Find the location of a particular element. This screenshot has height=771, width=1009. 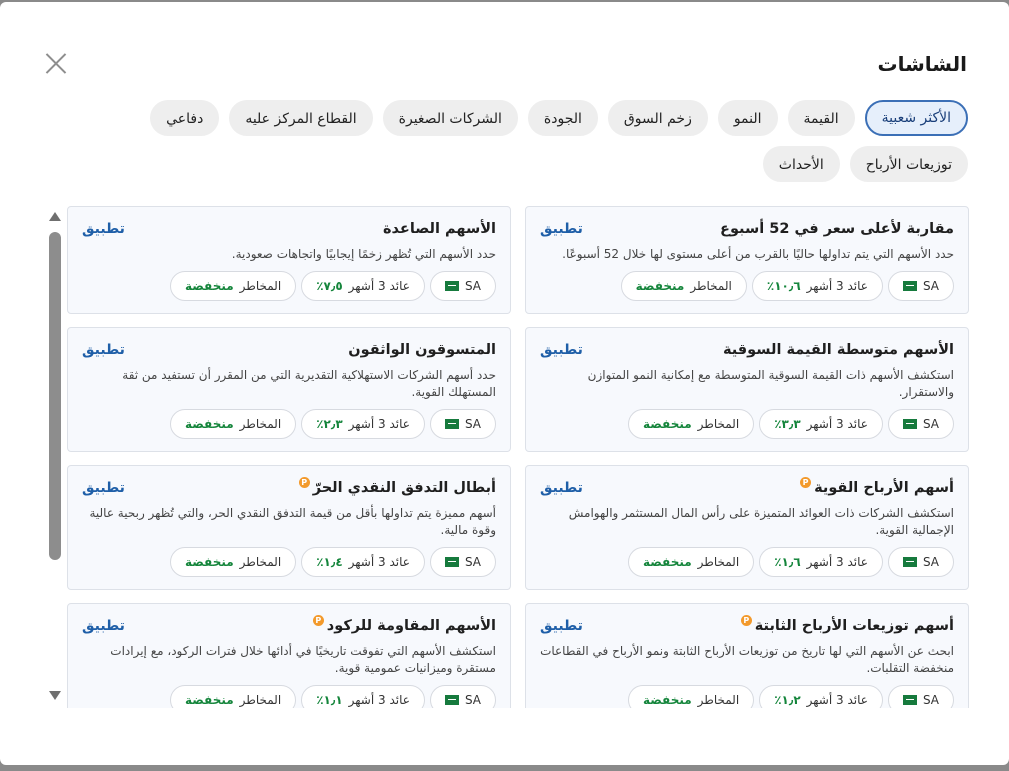

card-tags: SA عائد 3 أشهر ٣٫٣٪ المخاطر منخفضة is located at coordinates (747, 424).